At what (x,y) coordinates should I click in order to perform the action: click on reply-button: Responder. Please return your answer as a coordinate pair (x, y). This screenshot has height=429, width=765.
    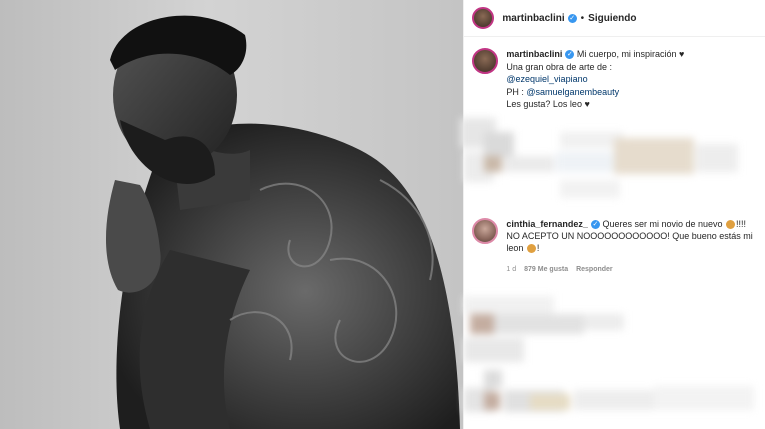
    Looking at the image, I should click on (594, 269).